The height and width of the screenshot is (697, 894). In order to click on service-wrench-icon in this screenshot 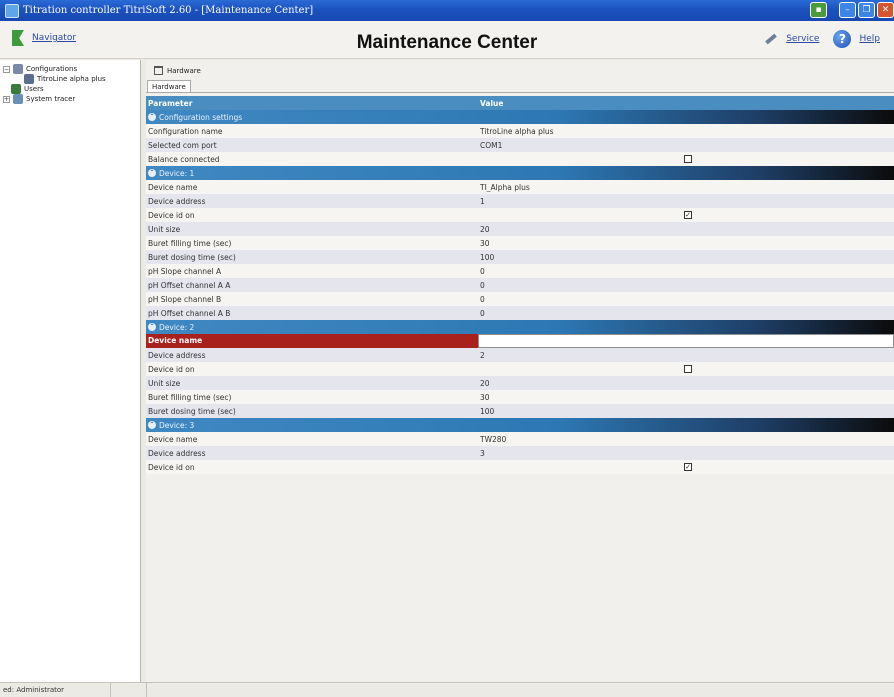, I will do `click(770, 39)`.